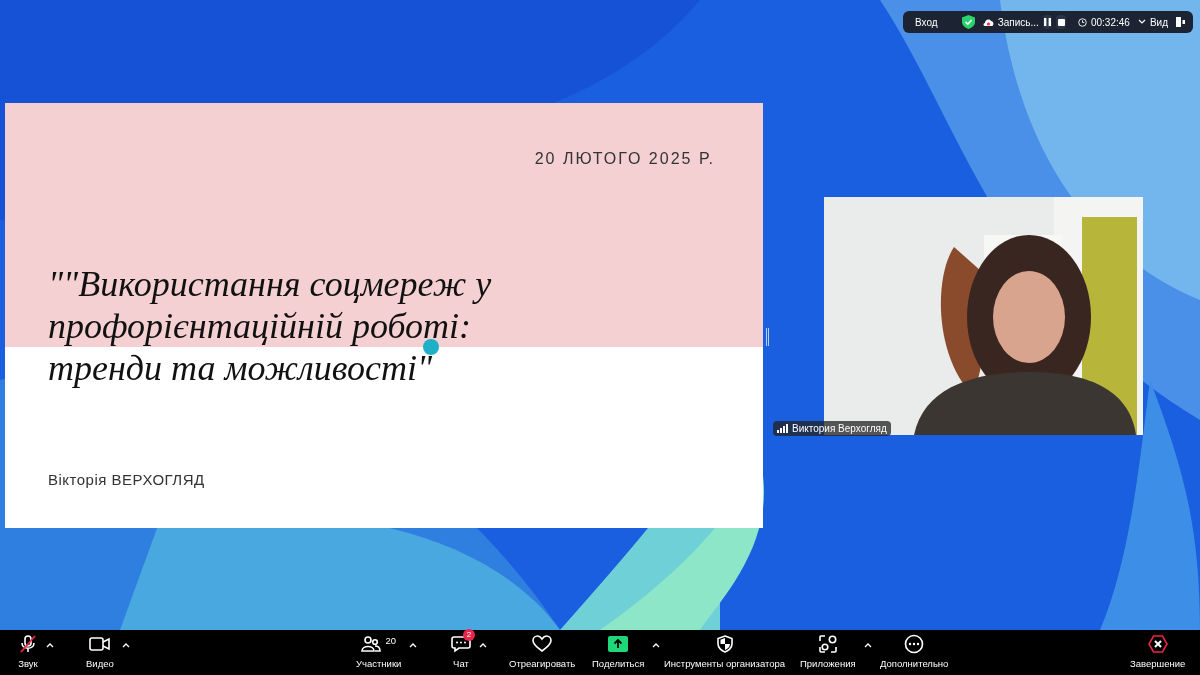 Image resolution: width=1200 pixels, height=675 pixels. I want to click on toolbar-button: Приложения, so click(828, 652).